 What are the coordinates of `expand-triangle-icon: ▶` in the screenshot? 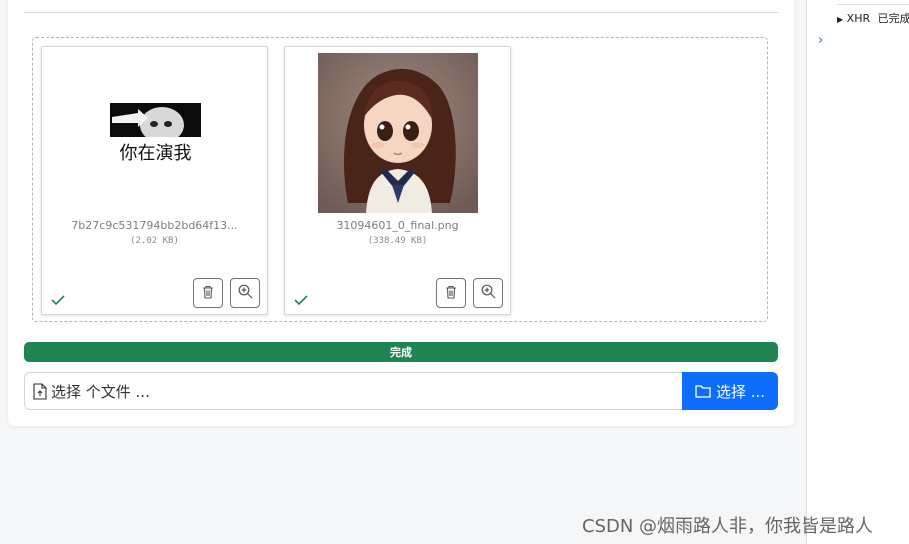 It's located at (840, 19).